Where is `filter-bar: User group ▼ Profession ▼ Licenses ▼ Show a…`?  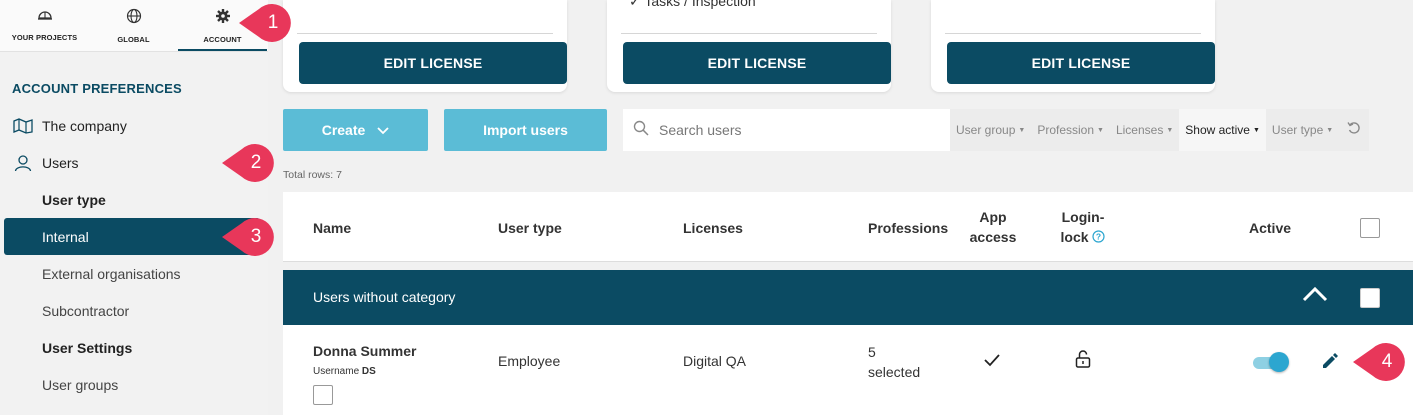 filter-bar: User group ▼ Profession ▼ Licenses ▼ Show a… is located at coordinates (1160, 130).